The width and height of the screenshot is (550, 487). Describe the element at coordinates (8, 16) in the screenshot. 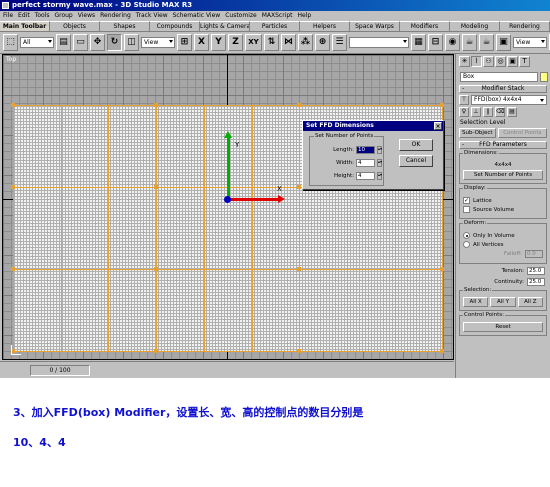

I see `menu-file: File` at that location.